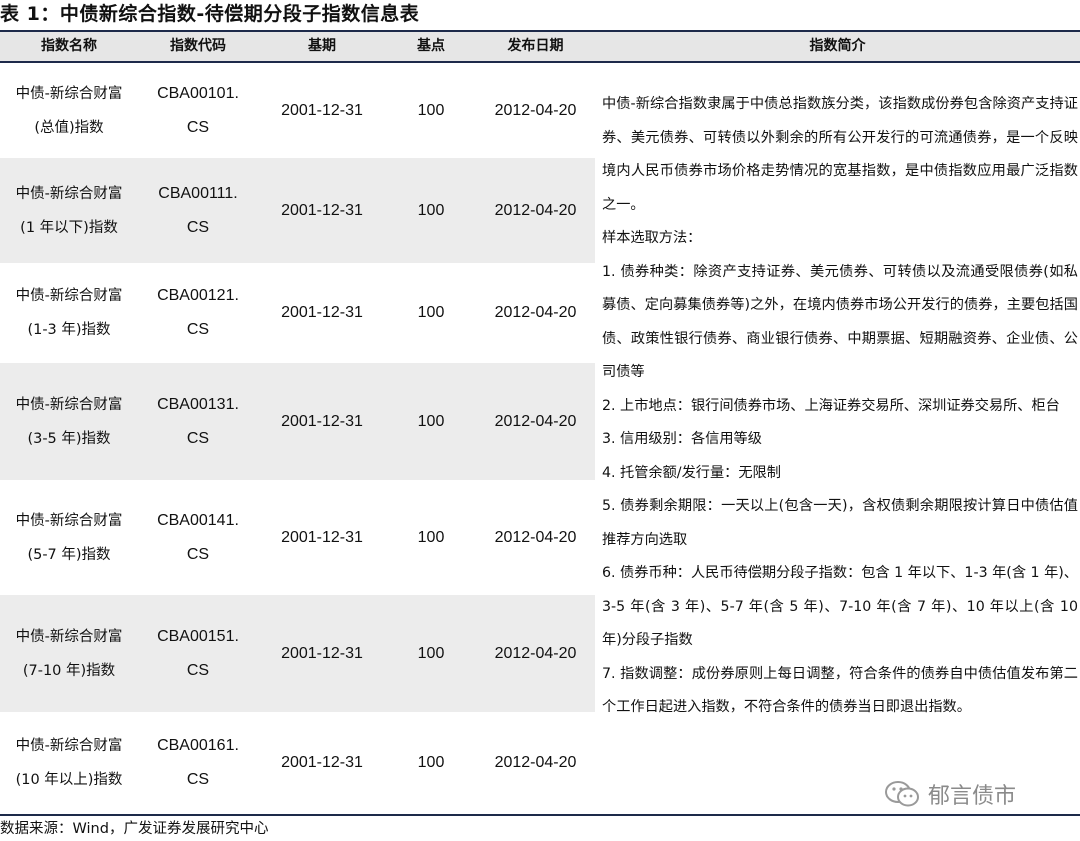  I want to click on header-publish-date: 发布日期, so click(535, 46).